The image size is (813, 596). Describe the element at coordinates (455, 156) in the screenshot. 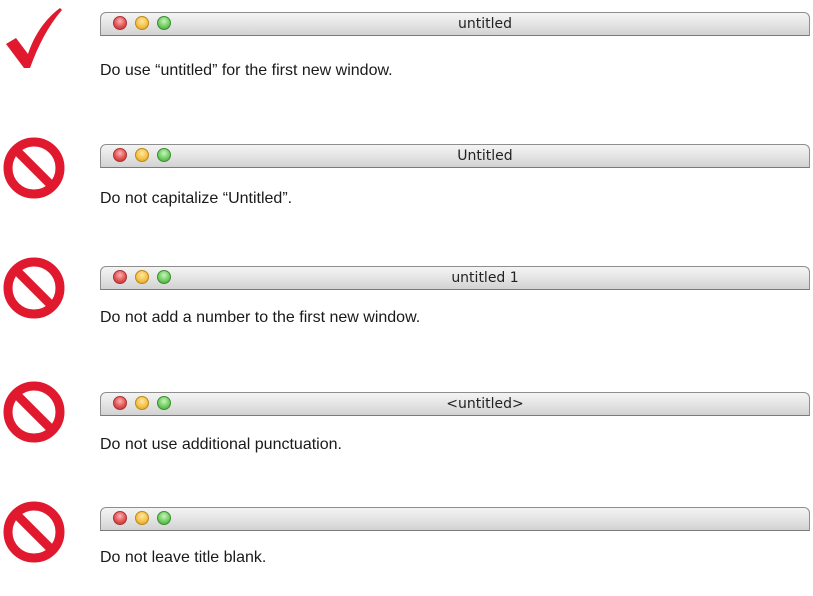

I see `window-titlebar: Untitled` at that location.